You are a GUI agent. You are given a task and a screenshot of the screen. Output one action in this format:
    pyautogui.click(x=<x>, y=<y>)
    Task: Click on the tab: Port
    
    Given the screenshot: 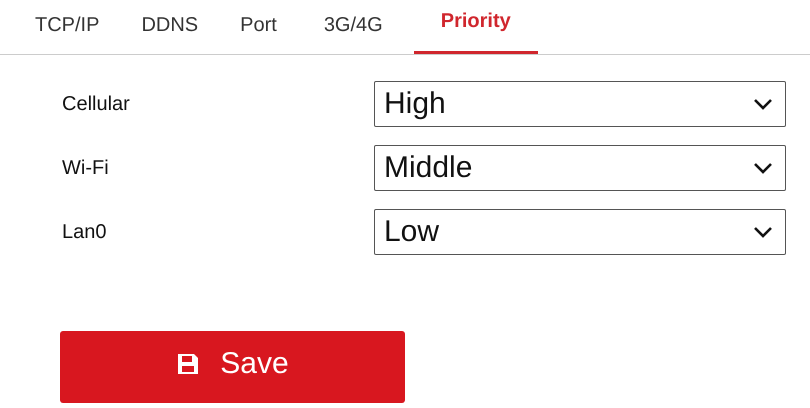 What is the action you would take?
    pyautogui.click(x=258, y=27)
    